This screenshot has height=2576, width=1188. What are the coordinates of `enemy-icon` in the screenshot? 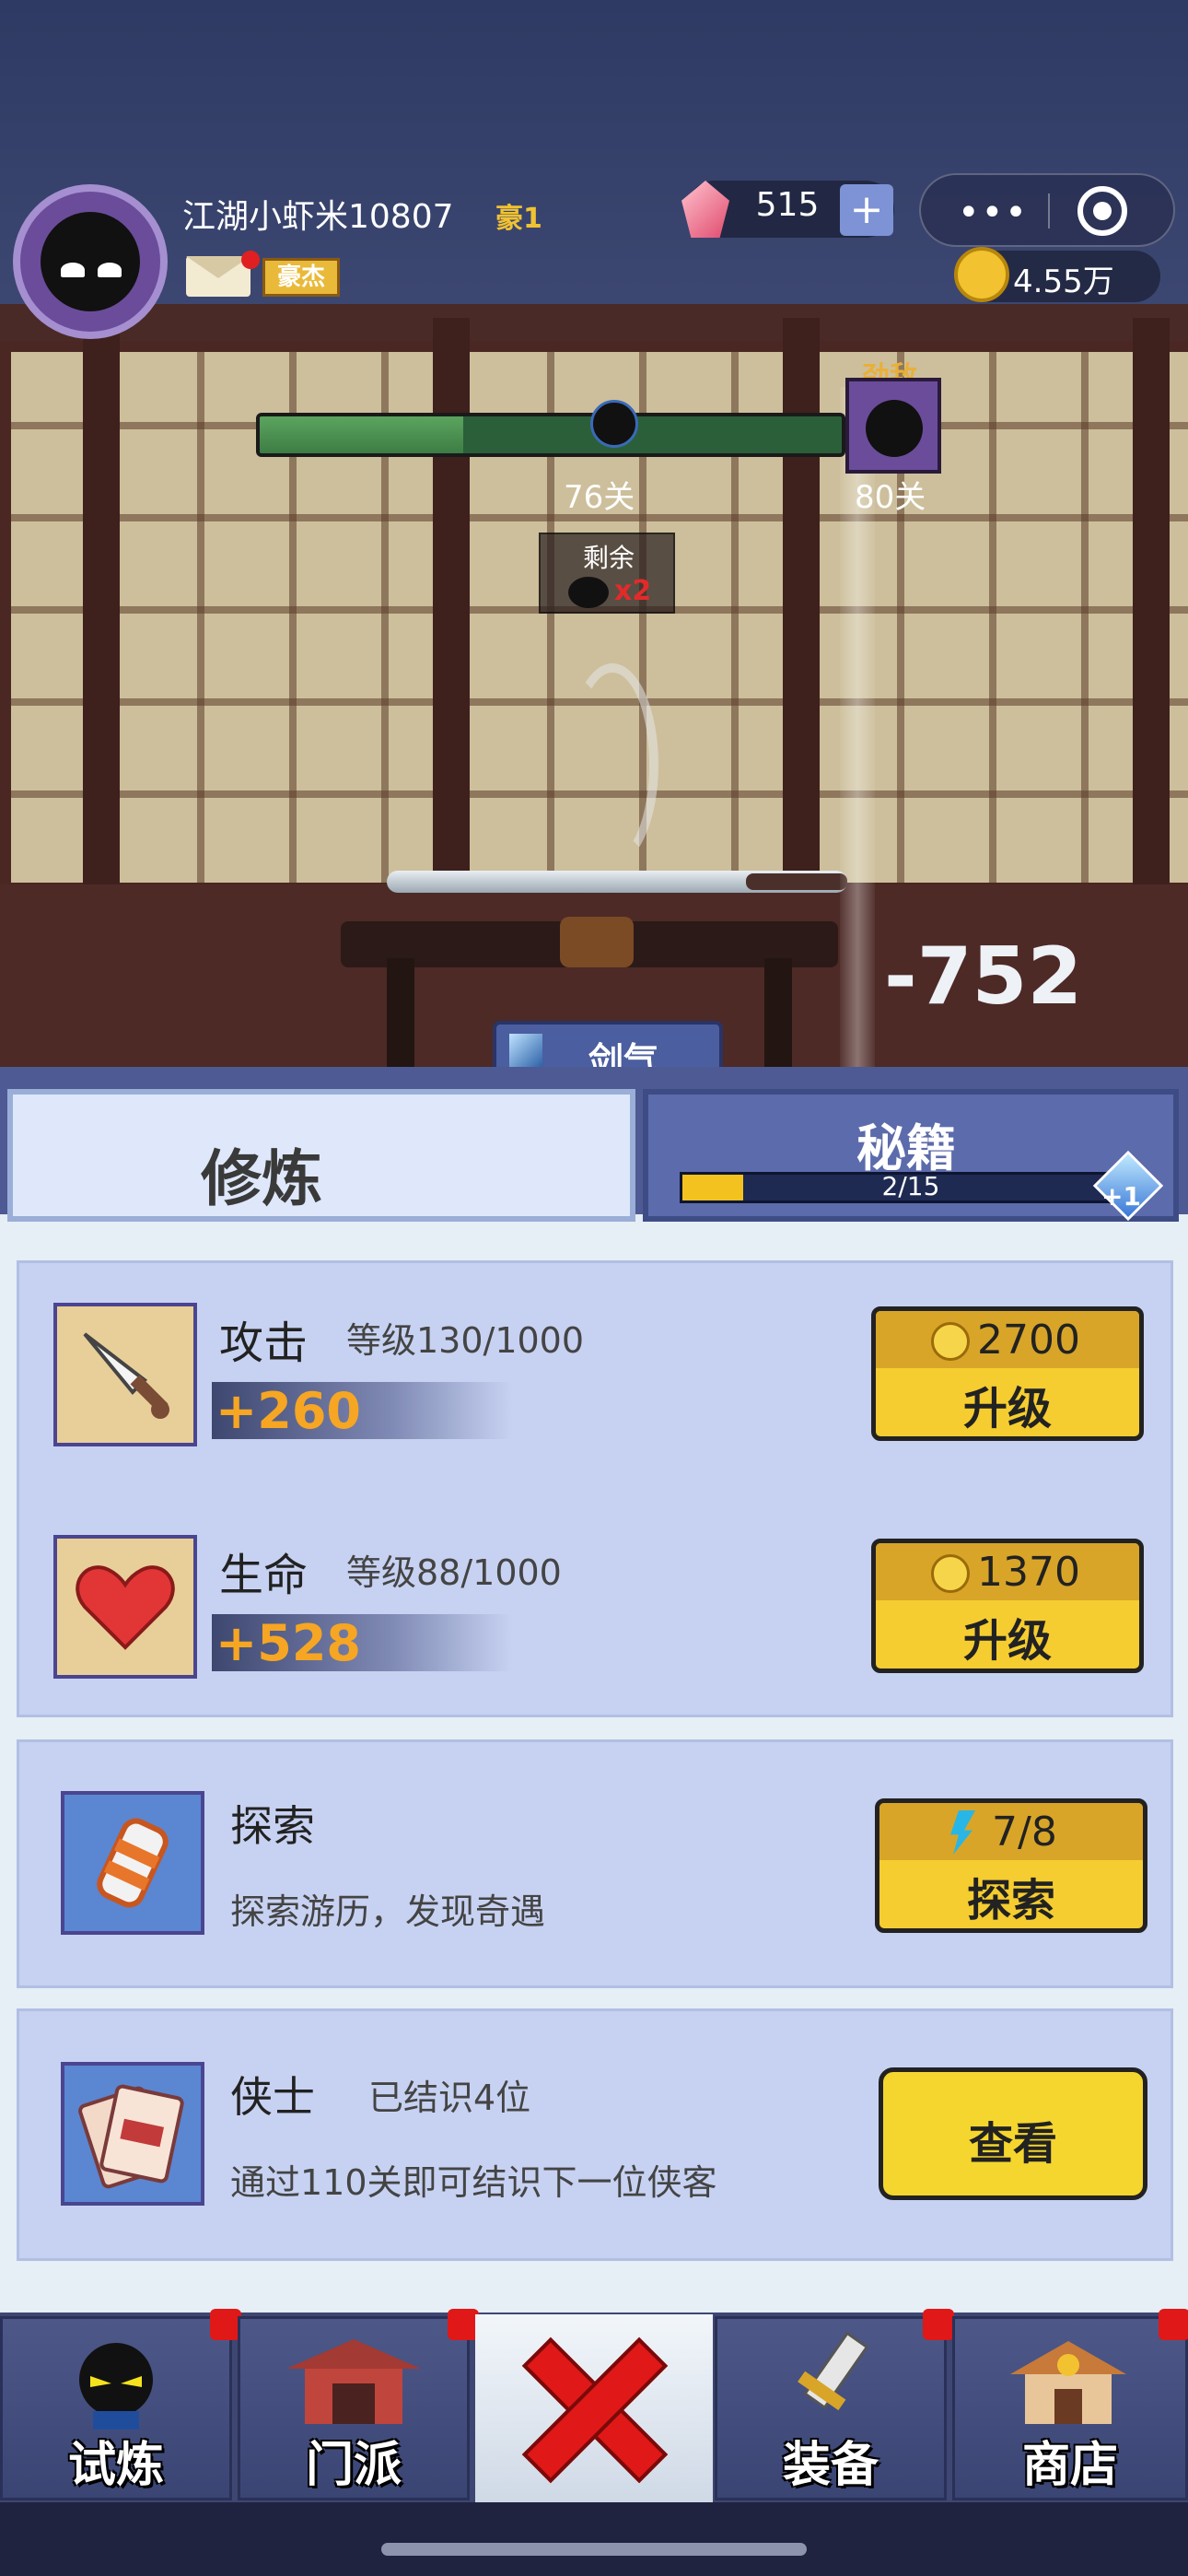 It's located at (588, 592).